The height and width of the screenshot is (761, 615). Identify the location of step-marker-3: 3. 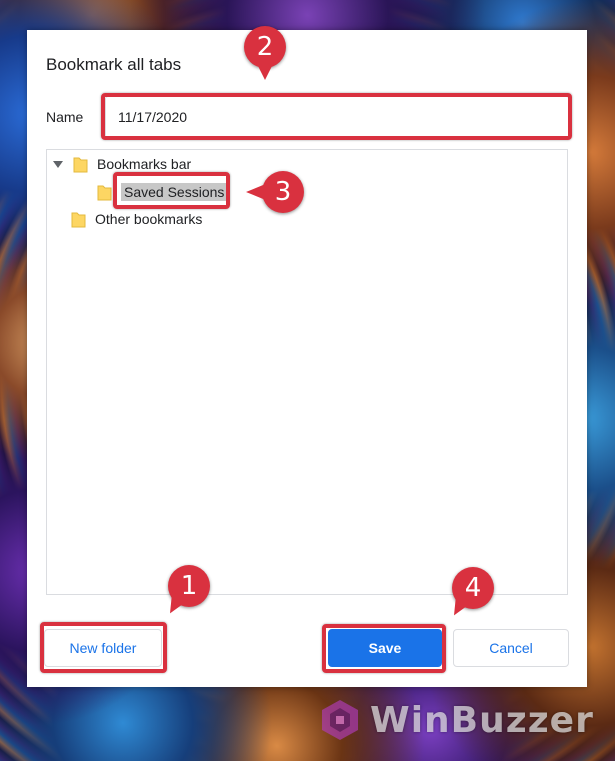
(275, 192).